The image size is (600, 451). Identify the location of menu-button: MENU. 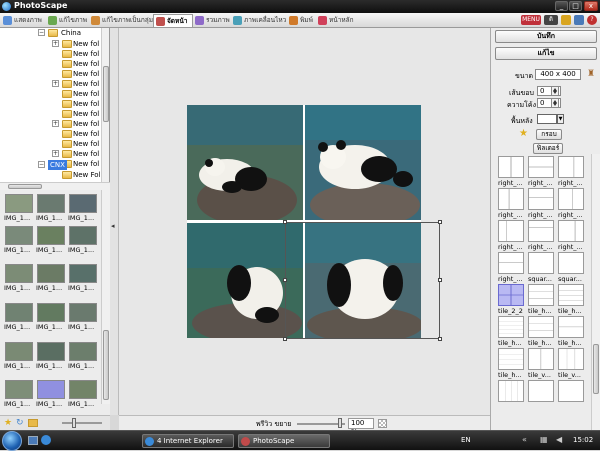
(531, 20).